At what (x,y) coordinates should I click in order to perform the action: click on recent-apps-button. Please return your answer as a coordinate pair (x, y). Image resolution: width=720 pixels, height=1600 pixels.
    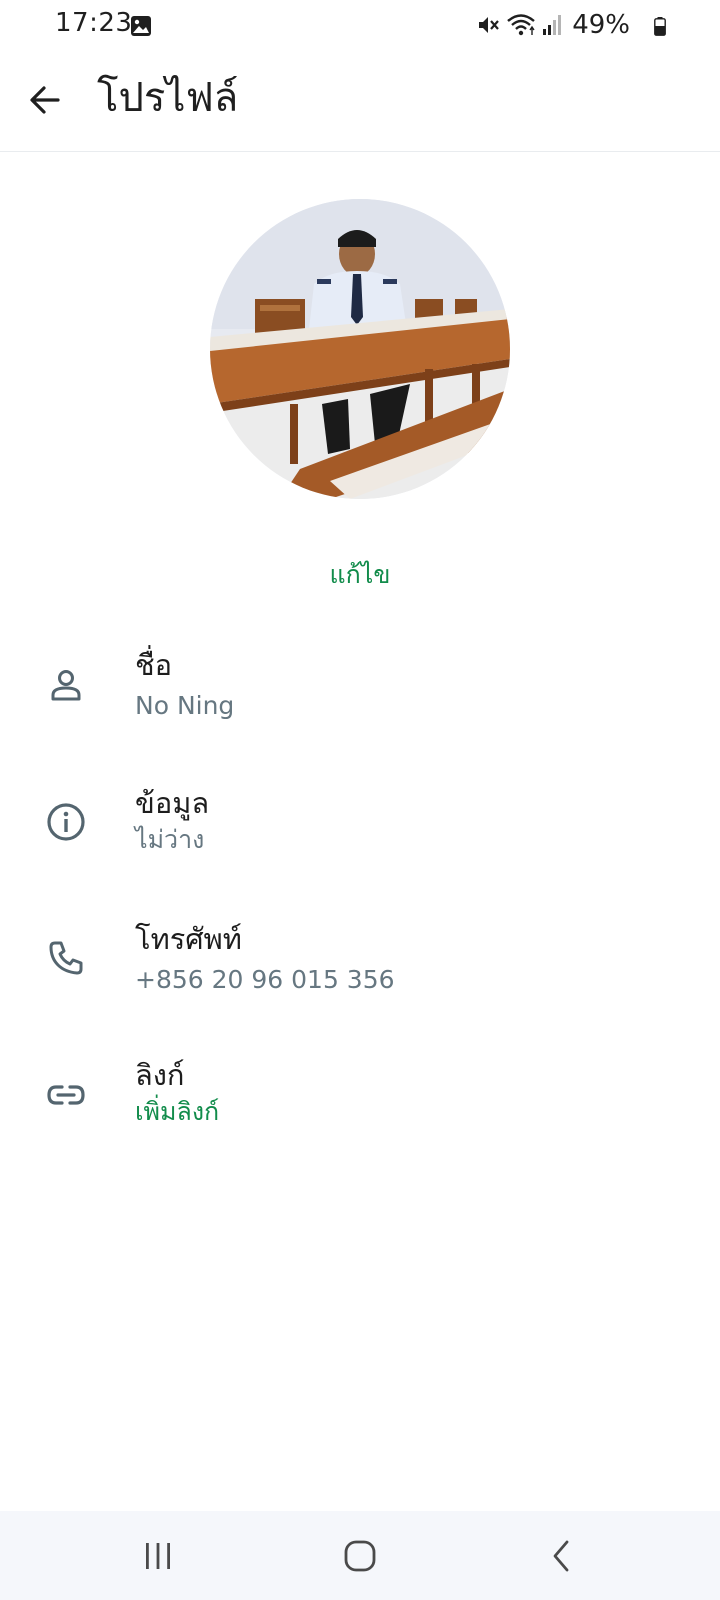
    Looking at the image, I should click on (158, 1556).